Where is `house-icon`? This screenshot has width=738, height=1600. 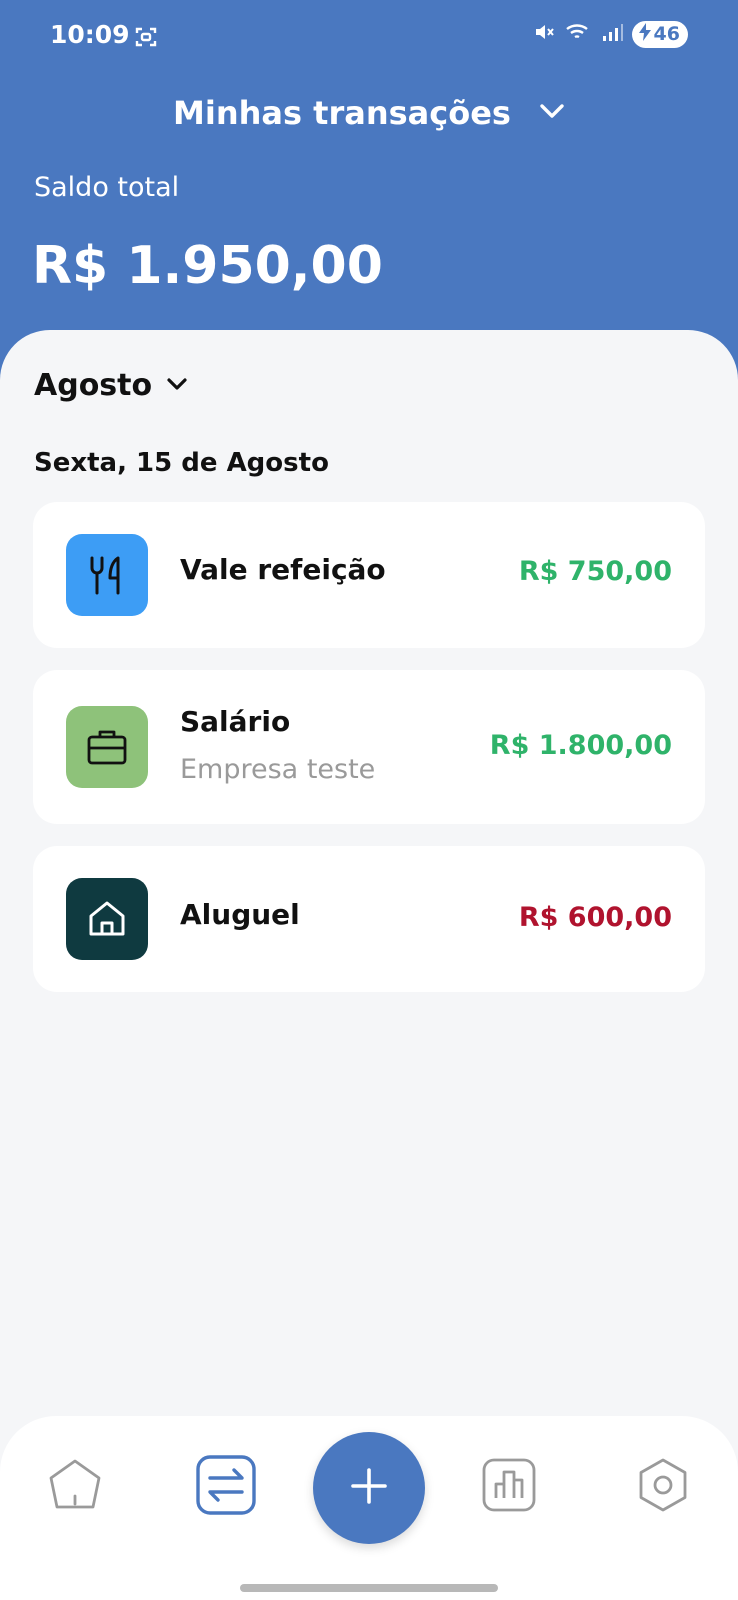 house-icon is located at coordinates (107, 919).